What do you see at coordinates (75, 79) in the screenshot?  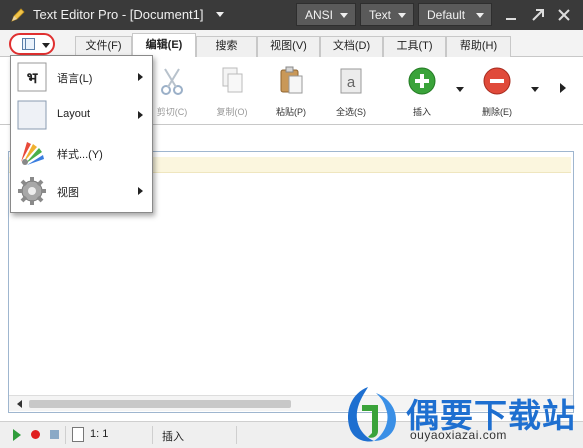 I see `menu-item-label: 语言(L)` at bounding box center [75, 79].